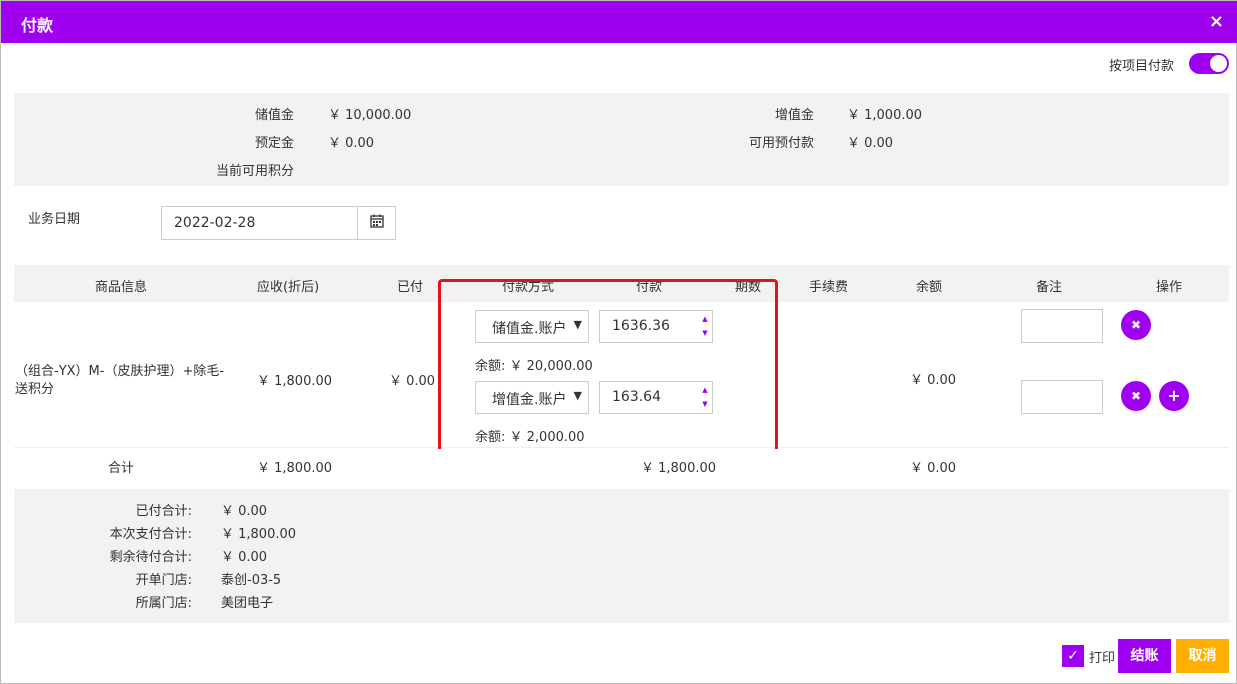  I want to click on header-action: 操作, so click(1169, 287).